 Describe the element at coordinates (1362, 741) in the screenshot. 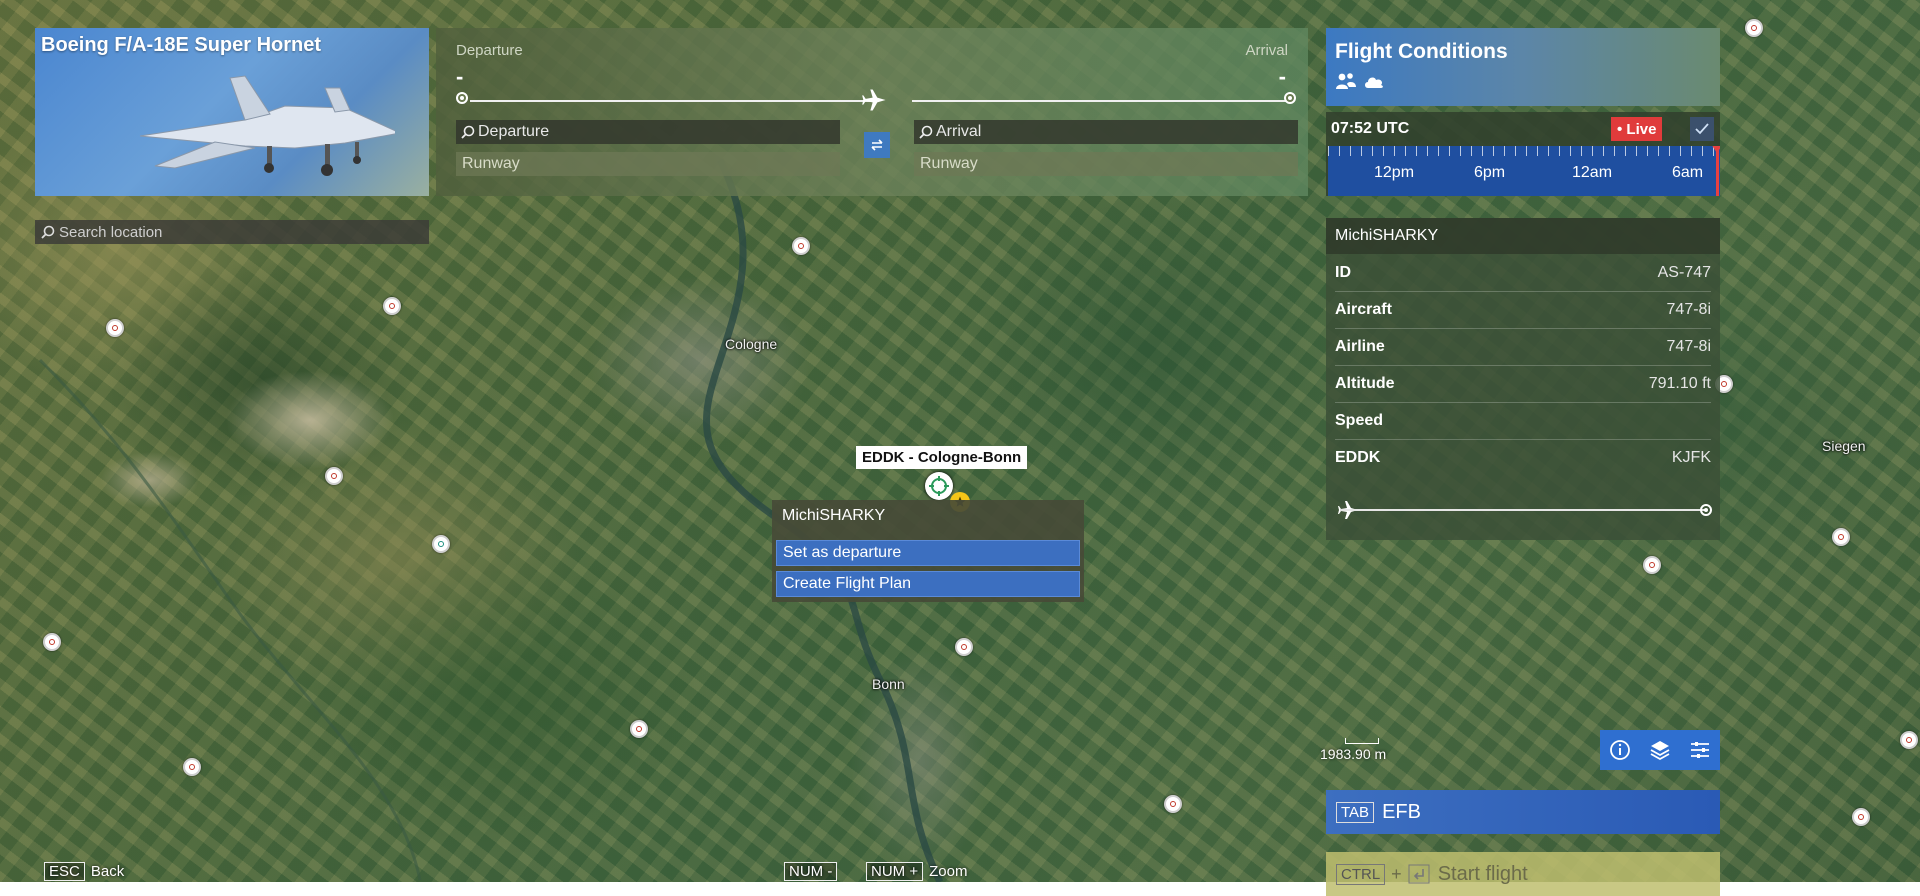

I see `scale-bar` at that location.